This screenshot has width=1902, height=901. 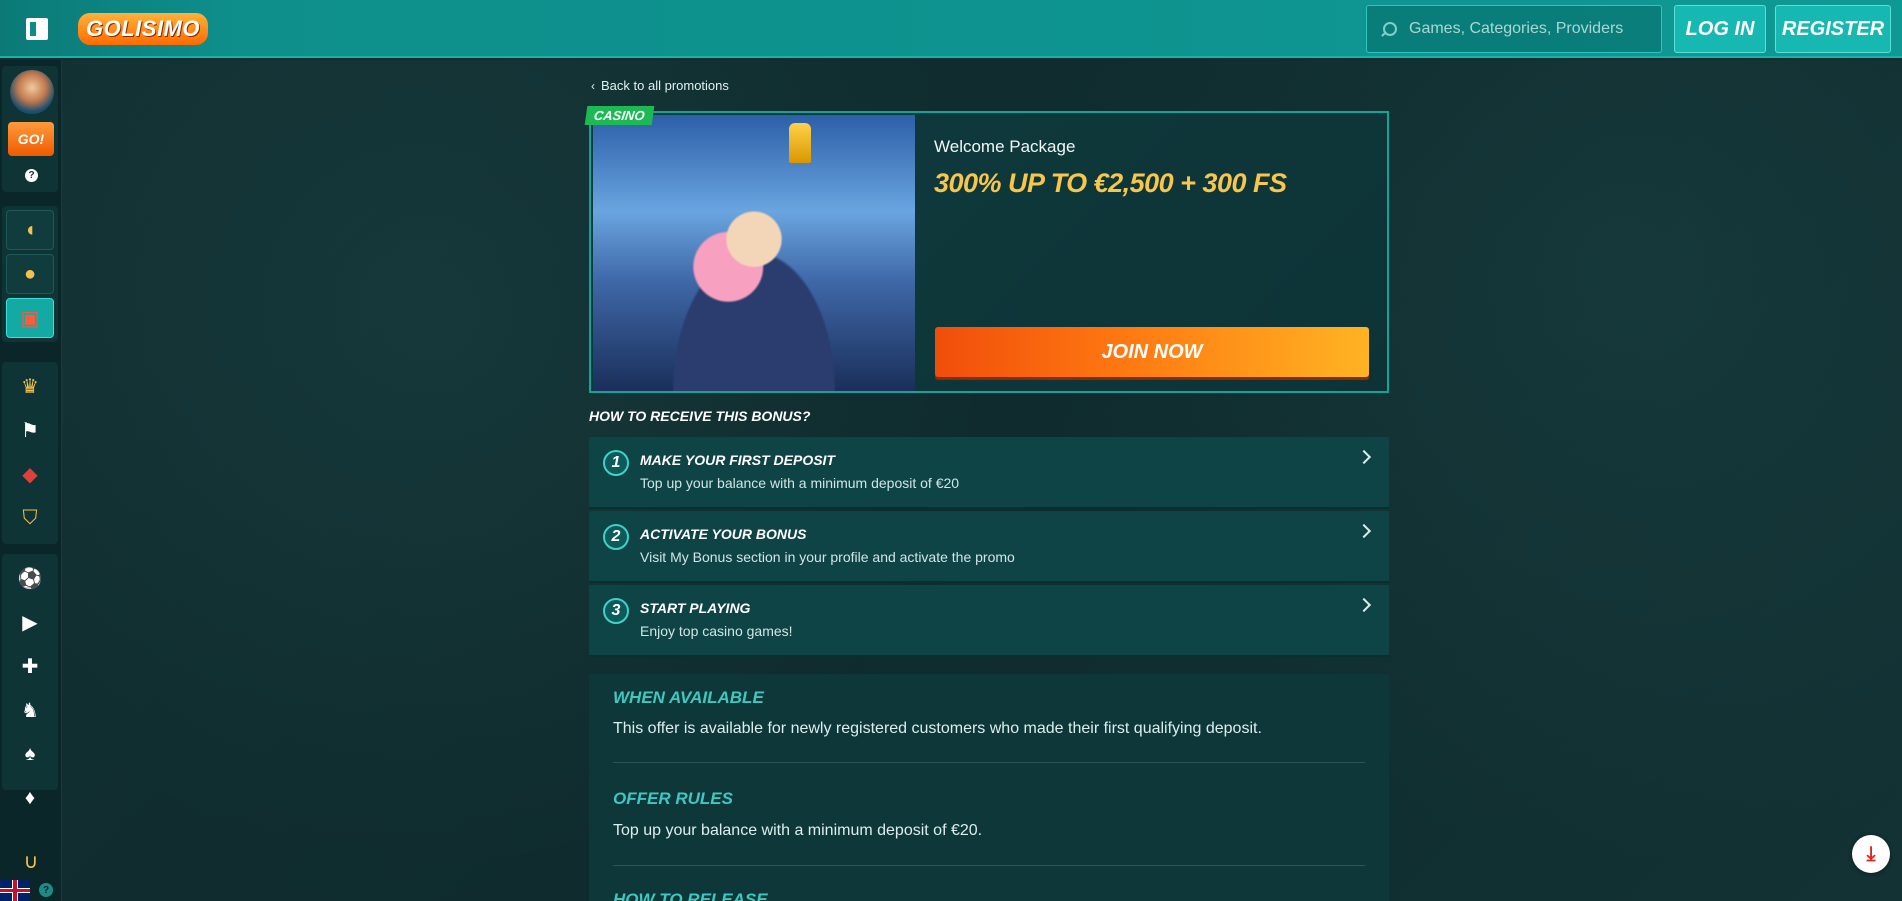 I want to click on when-available-heading: WHEN AVAILABLE, so click(x=688, y=697).